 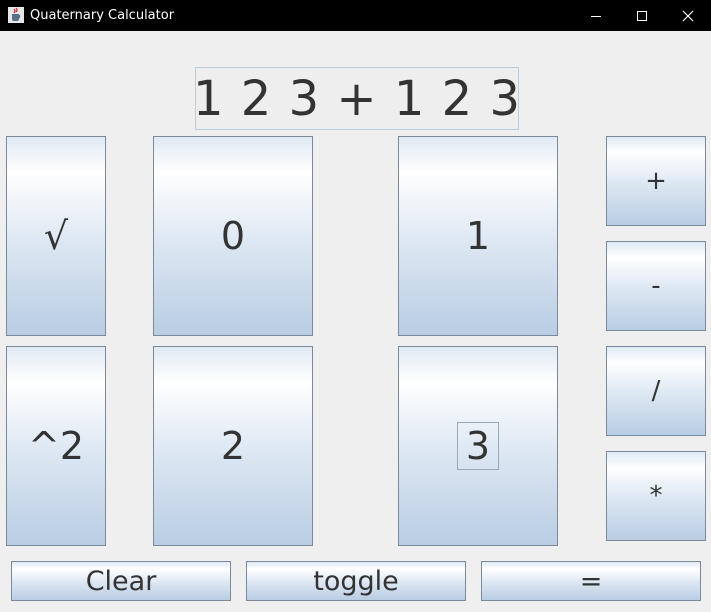 What do you see at coordinates (233, 446) in the screenshot?
I see `digit-2-button: 2` at bounding box center [233, 446].